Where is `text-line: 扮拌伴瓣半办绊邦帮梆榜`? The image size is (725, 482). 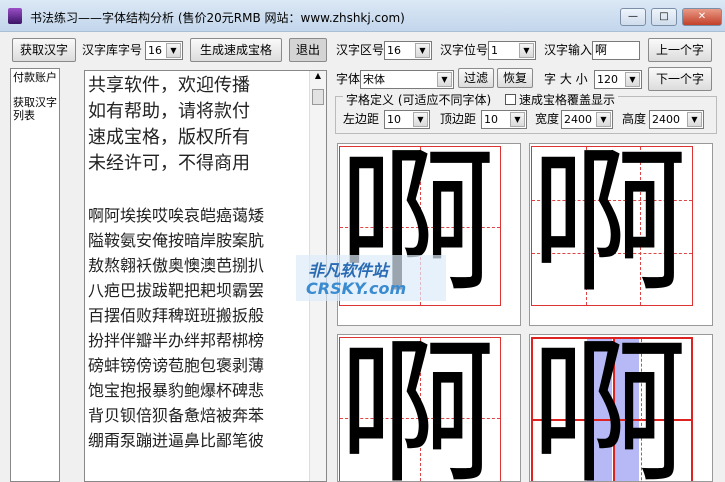
text-line: 扮拌伴瓣半办绊邦帮梆榜 is located at coordinates (176, 340).